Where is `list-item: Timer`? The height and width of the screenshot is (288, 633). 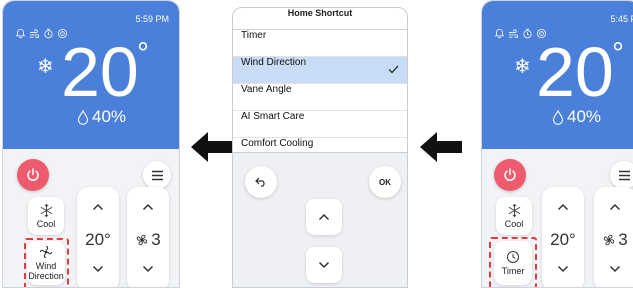 list-item: Timer is located at coordinates (320, 43).